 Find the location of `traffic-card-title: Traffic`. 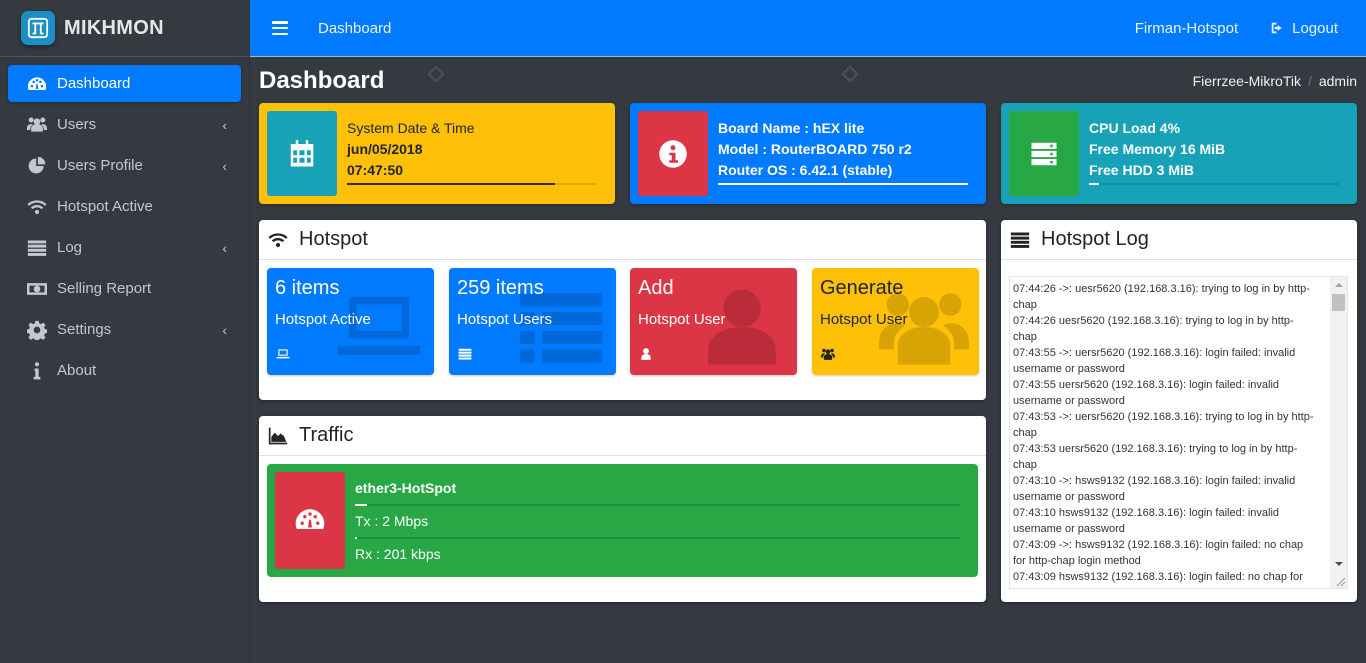

traffic-card-title: Traffic is located at coordinates (326, 435).